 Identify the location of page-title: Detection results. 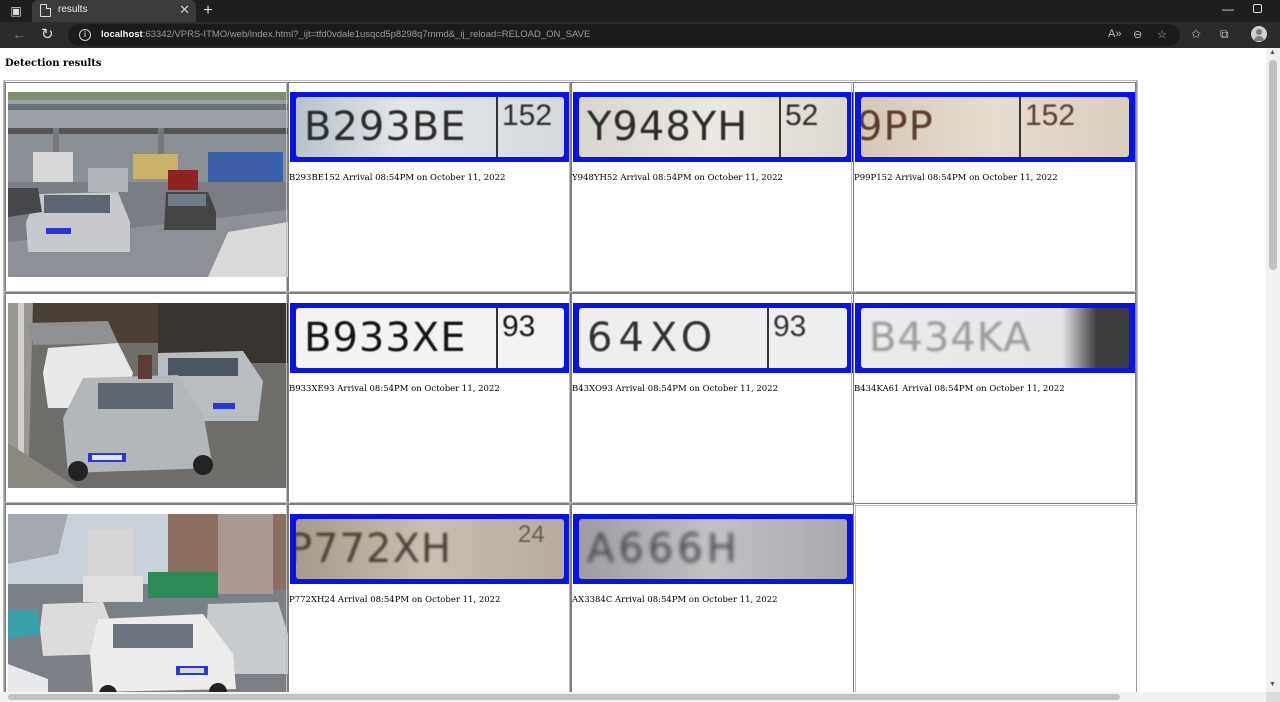
(53, 63).